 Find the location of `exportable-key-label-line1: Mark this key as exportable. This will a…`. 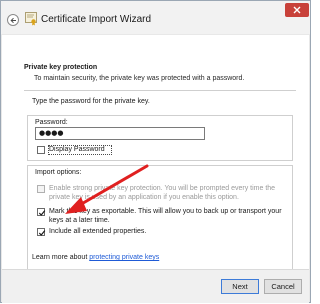

exportable-key-label-line1: Mark this key as exportable. This will a… is located at coordinates (165, 211).